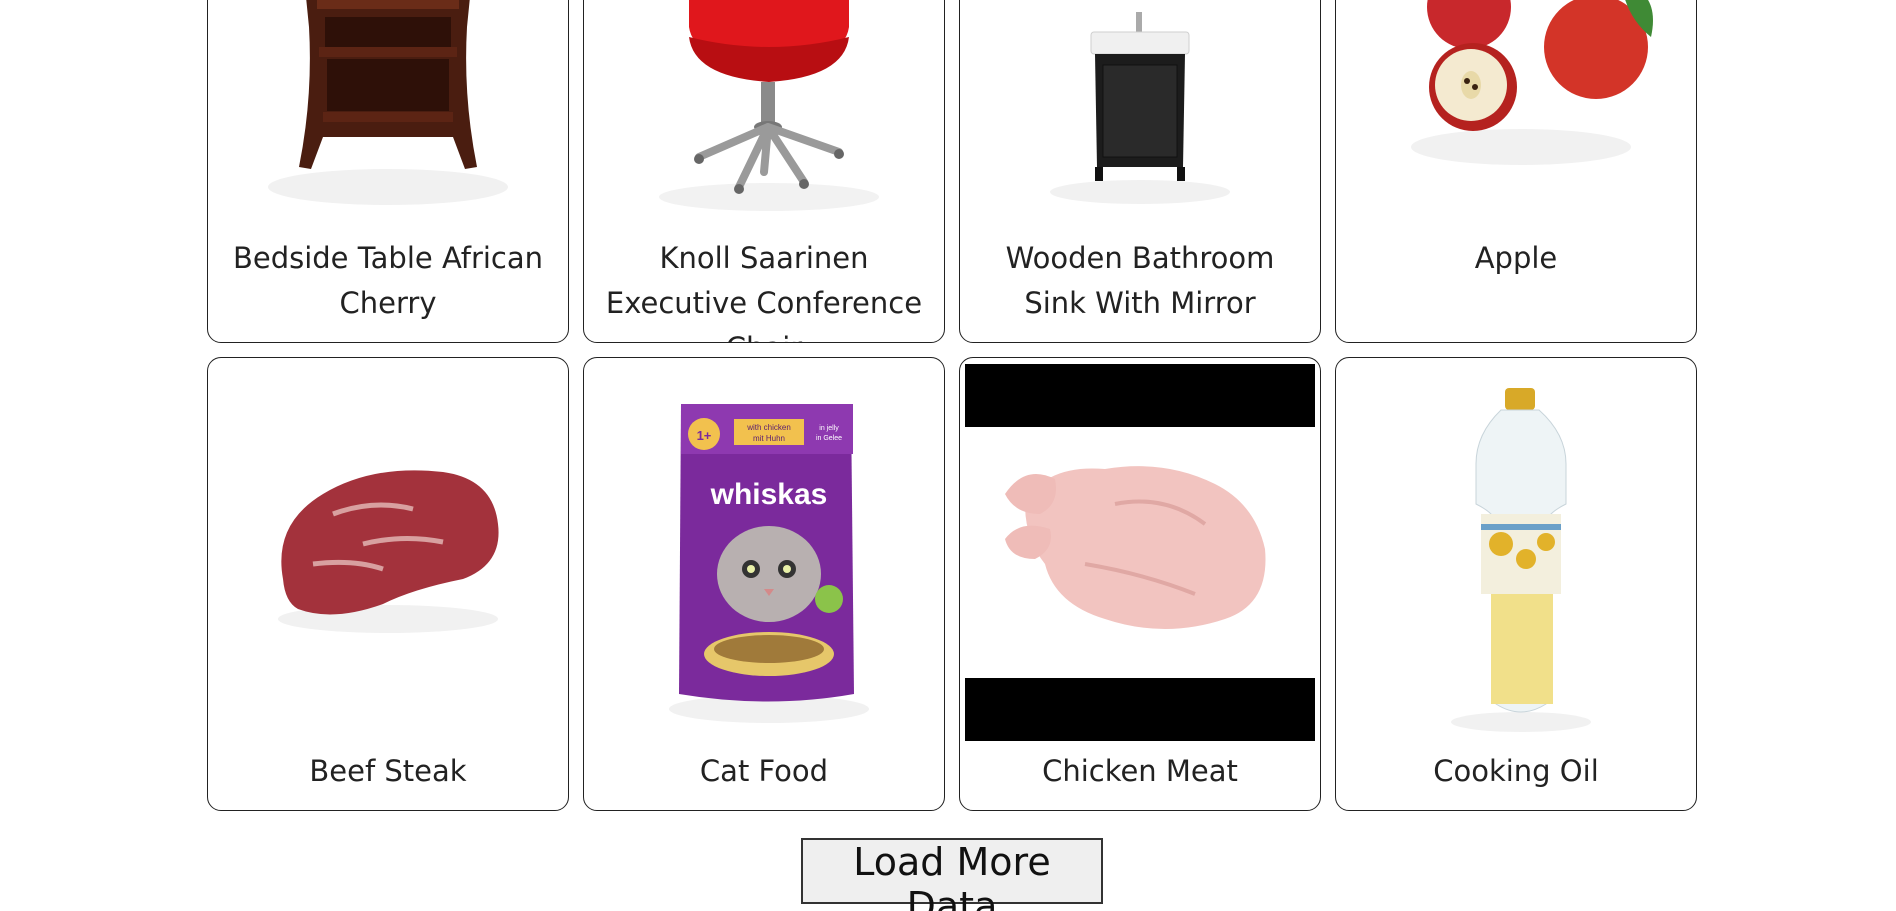 This screenshot has height=911, width=1896. I want to click on product-name: Cooking Oil, so click(1516, 771).